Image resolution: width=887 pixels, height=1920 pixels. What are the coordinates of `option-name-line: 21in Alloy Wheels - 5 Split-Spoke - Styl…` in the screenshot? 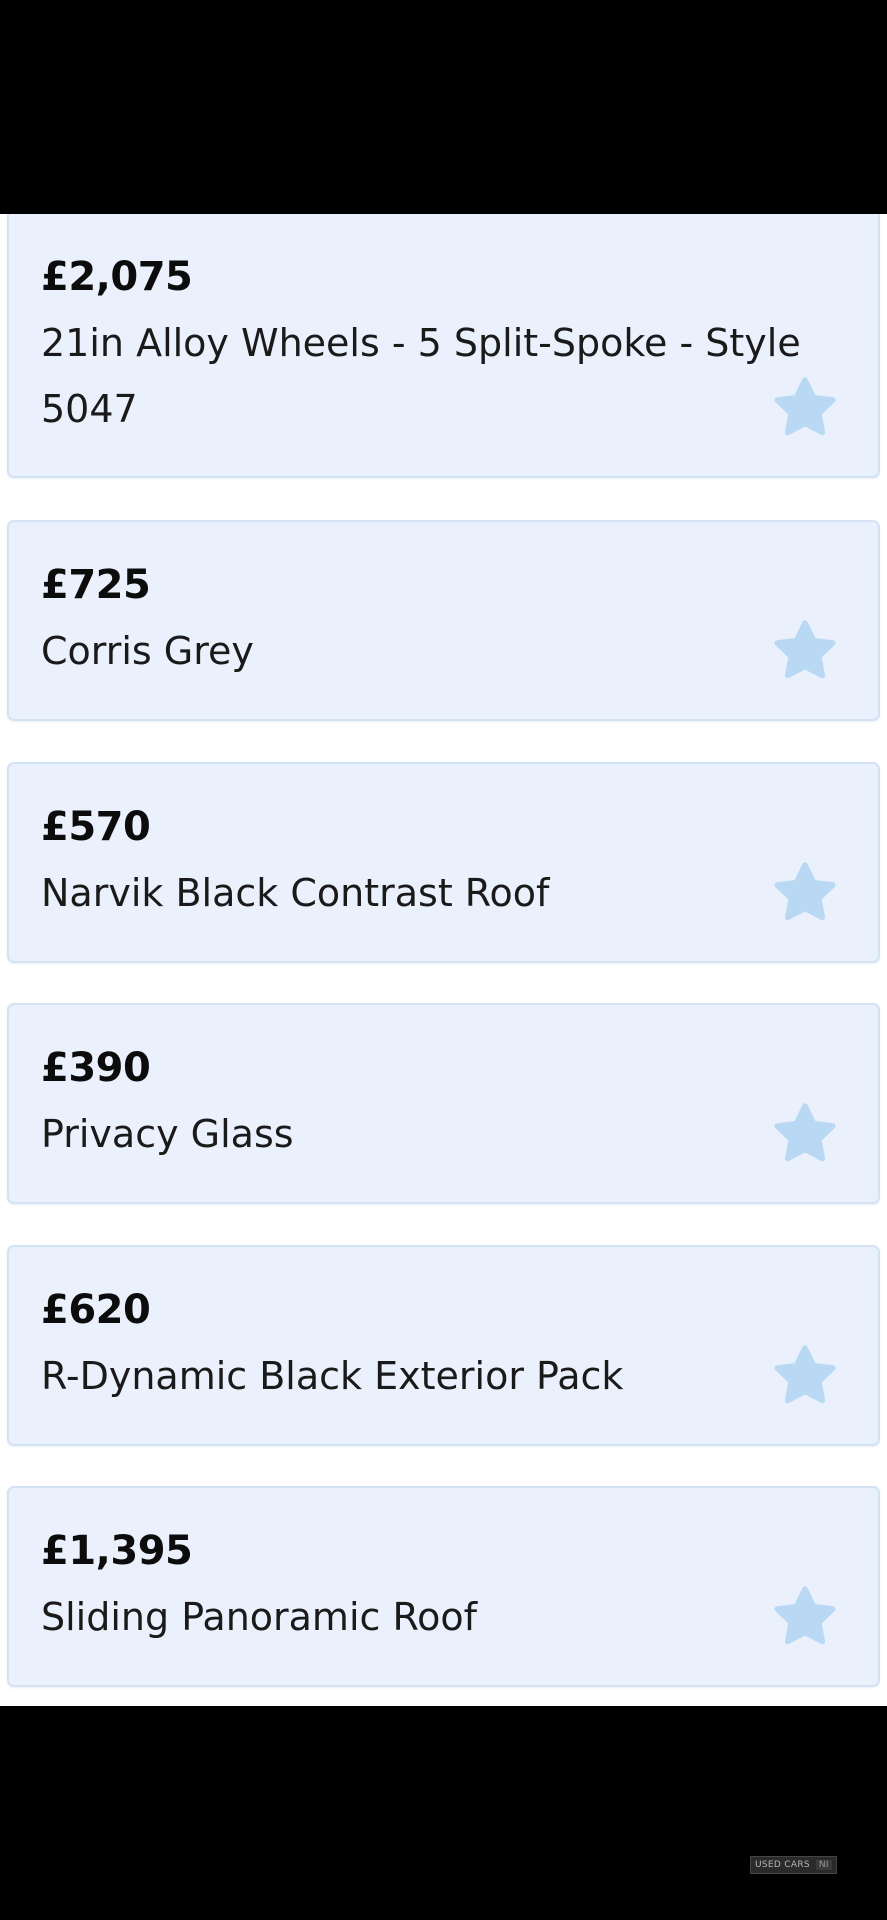 It's located at (421, 343).